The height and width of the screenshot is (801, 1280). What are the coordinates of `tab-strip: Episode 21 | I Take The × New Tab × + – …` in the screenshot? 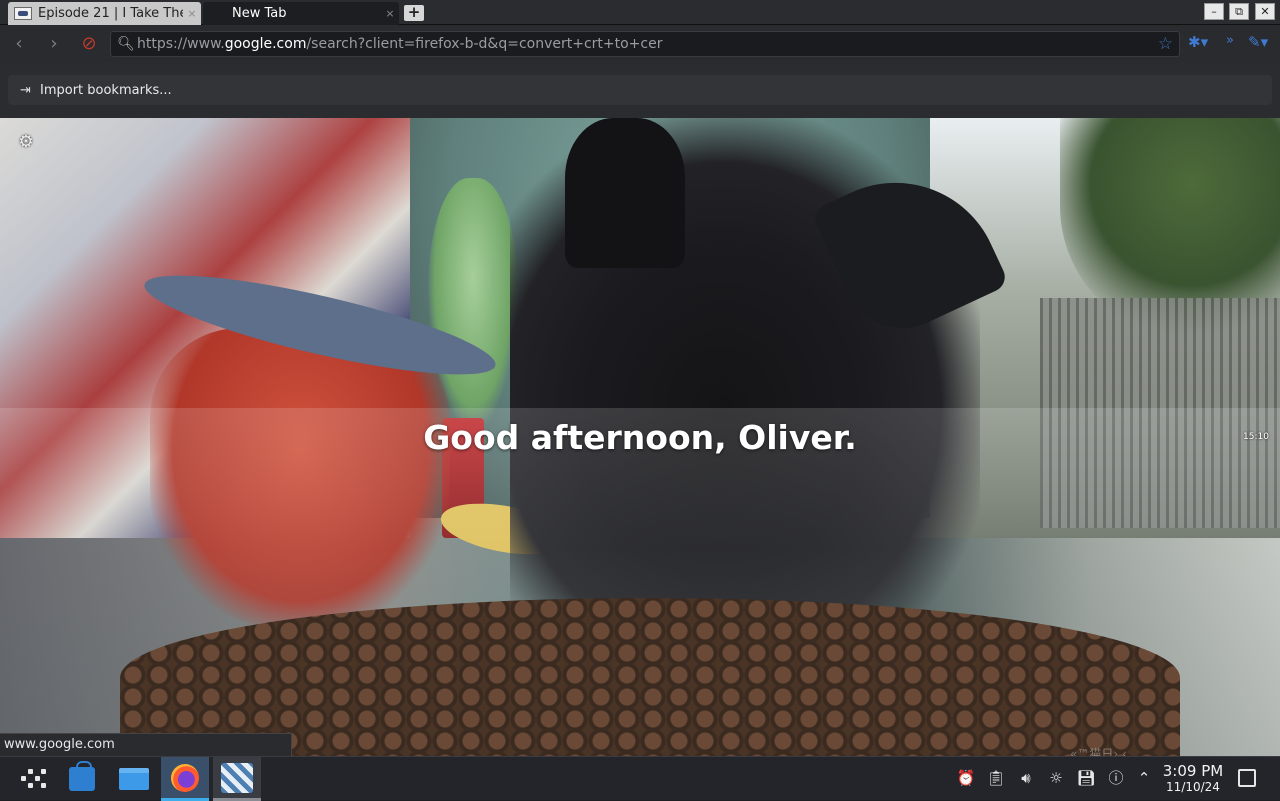 It's located at (640, 12).